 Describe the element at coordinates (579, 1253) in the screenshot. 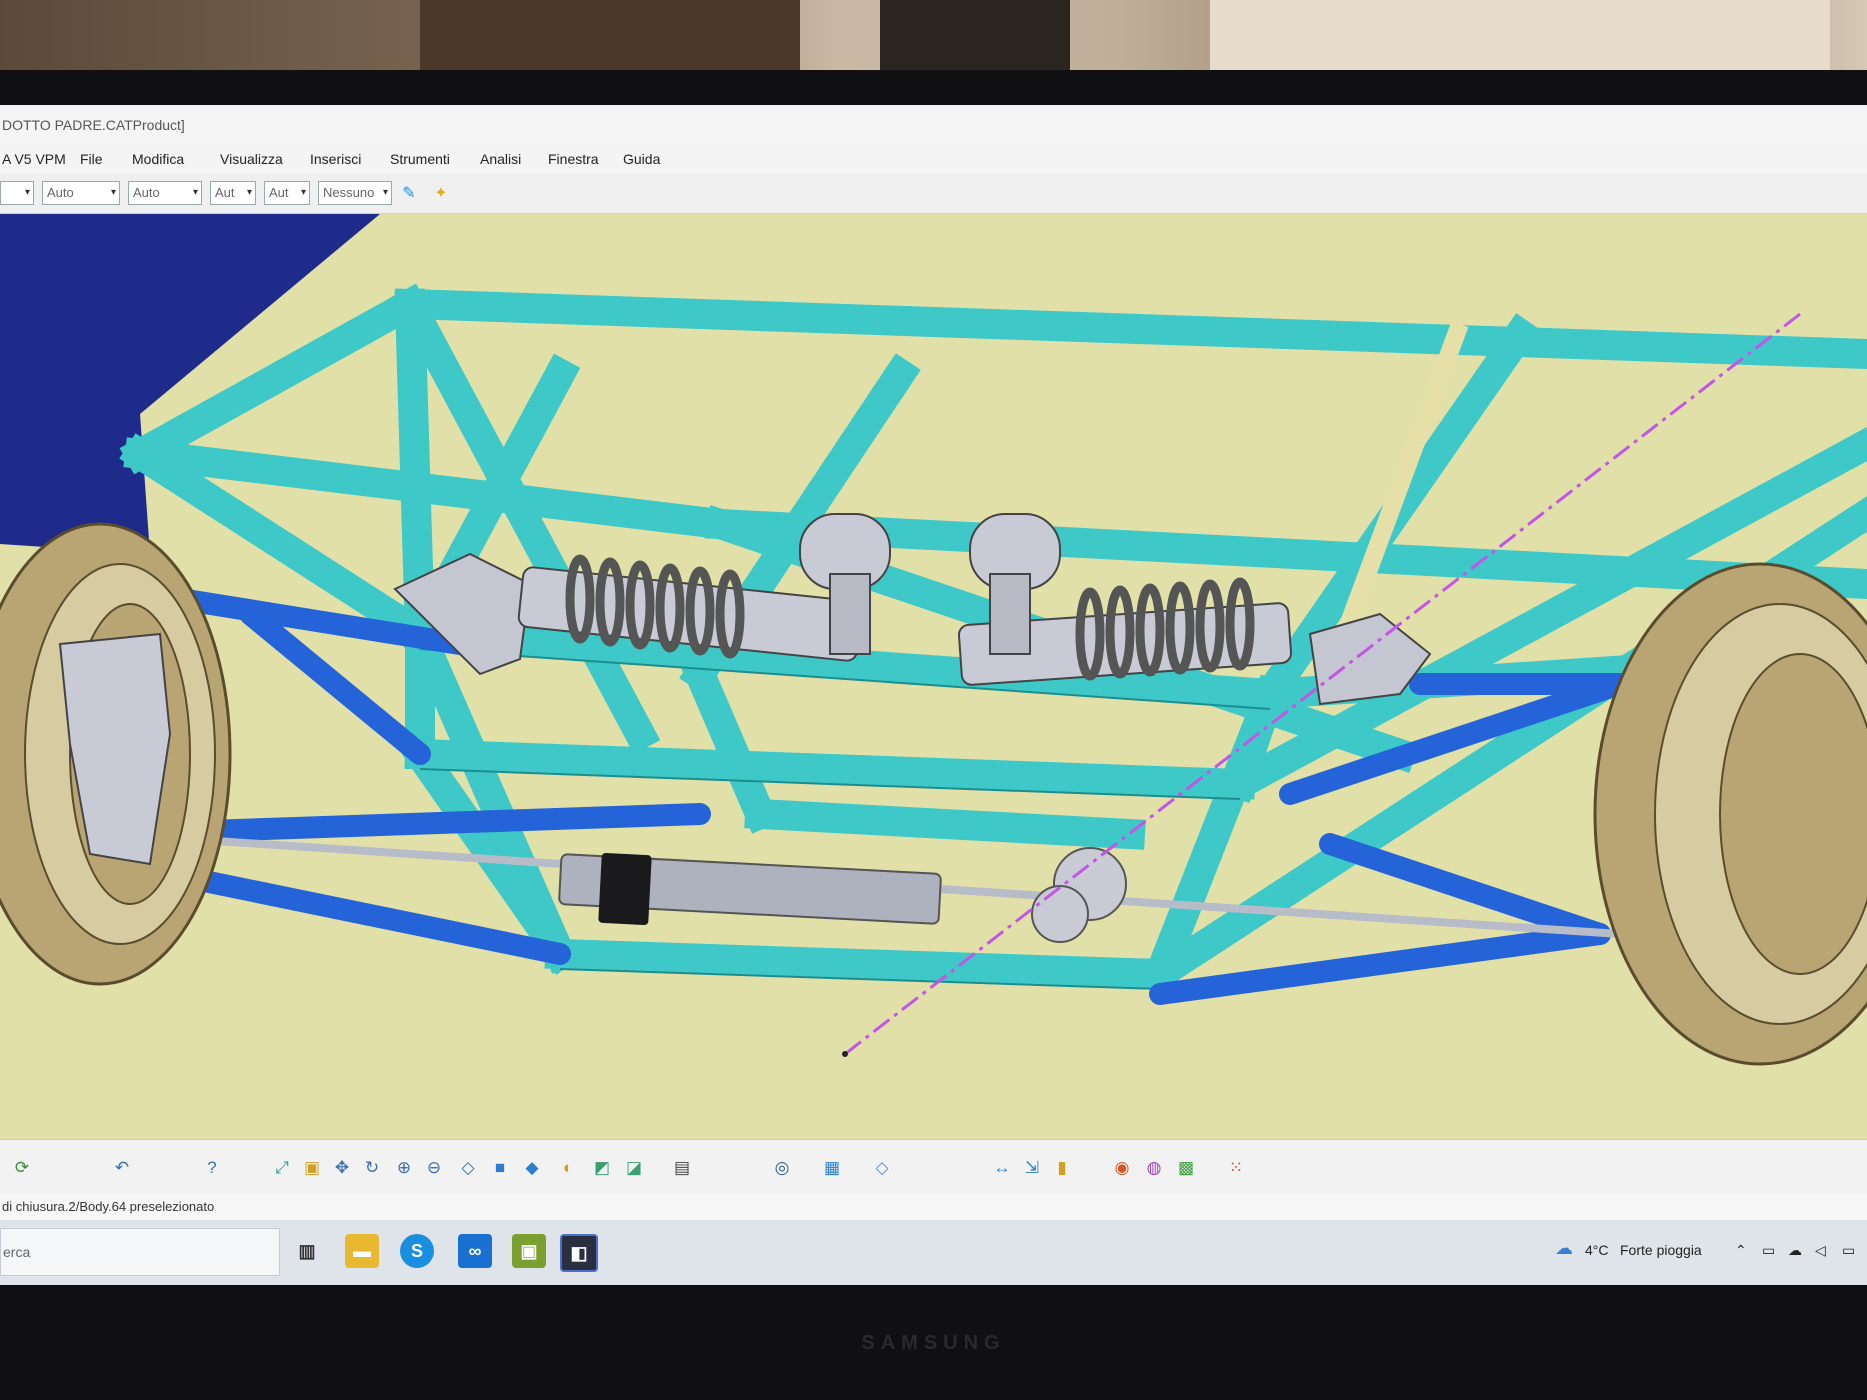

I see `catia-app-icon: ◧` at that location.